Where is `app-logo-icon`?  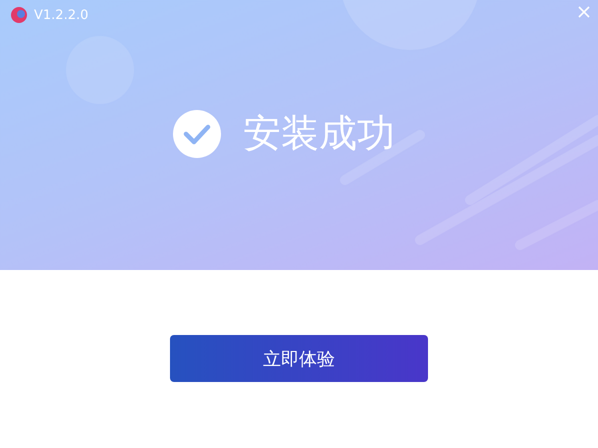 app-logo-icon is located at coordinates (19, 15).